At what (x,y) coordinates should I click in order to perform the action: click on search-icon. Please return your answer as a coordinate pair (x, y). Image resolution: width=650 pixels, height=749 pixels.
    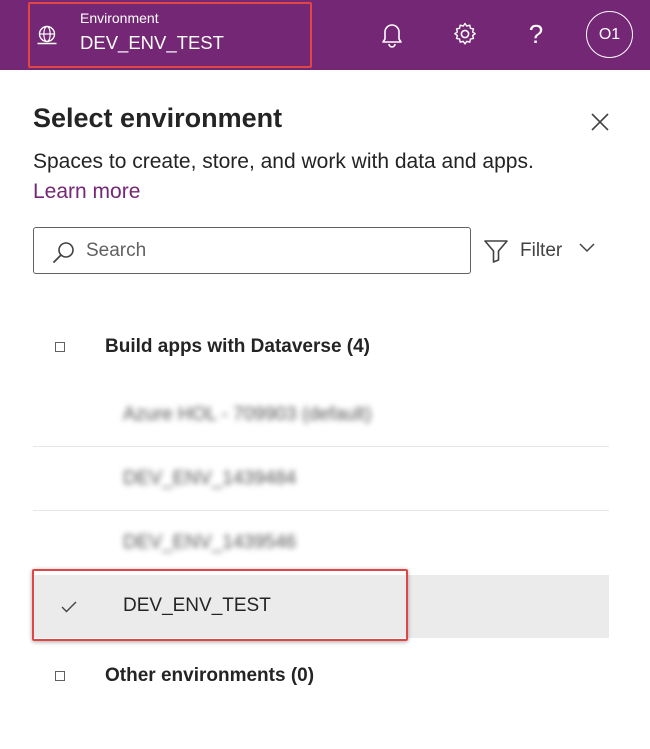
    Looking at the image, I should click on (63, 252).